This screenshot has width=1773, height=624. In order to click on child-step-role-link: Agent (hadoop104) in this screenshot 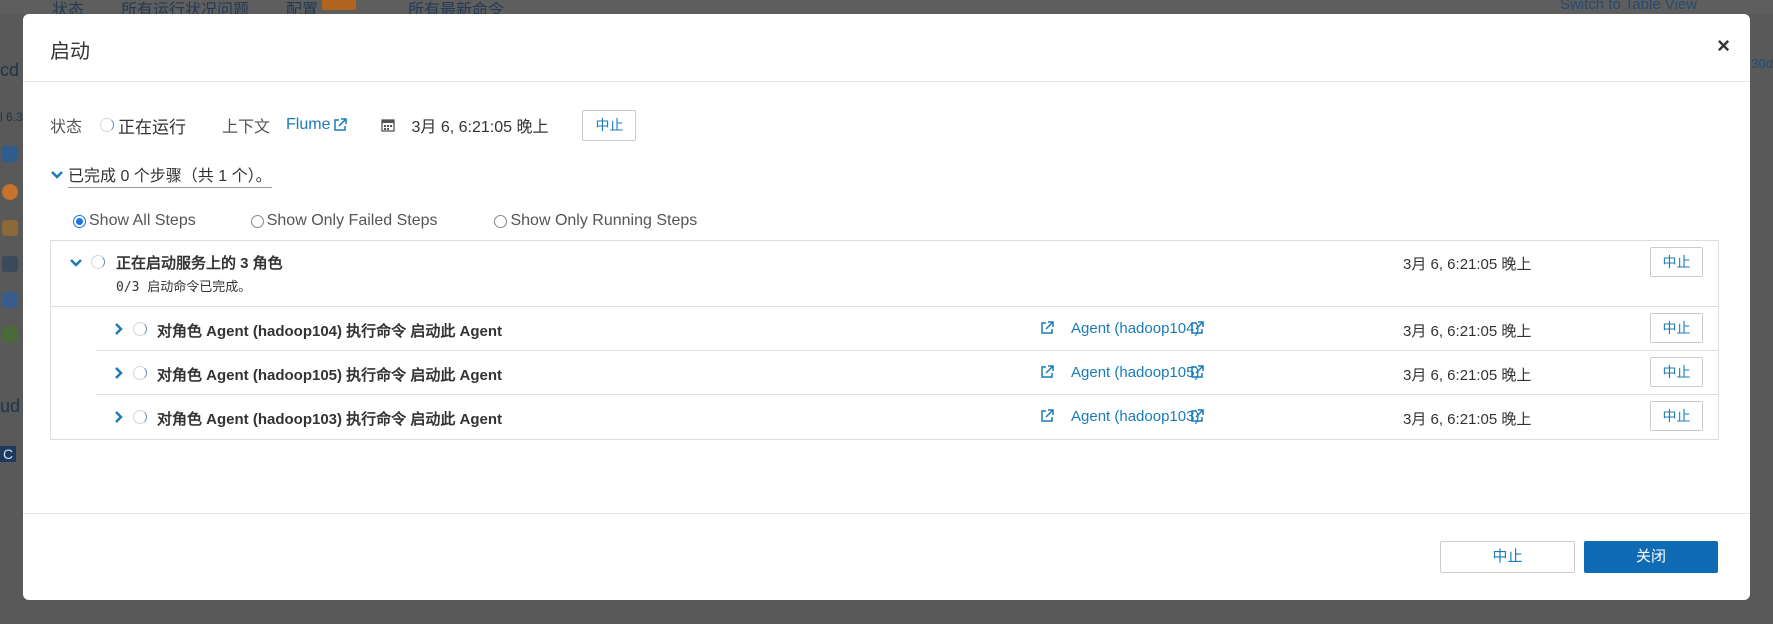, I will do `click(1135, 328)`.